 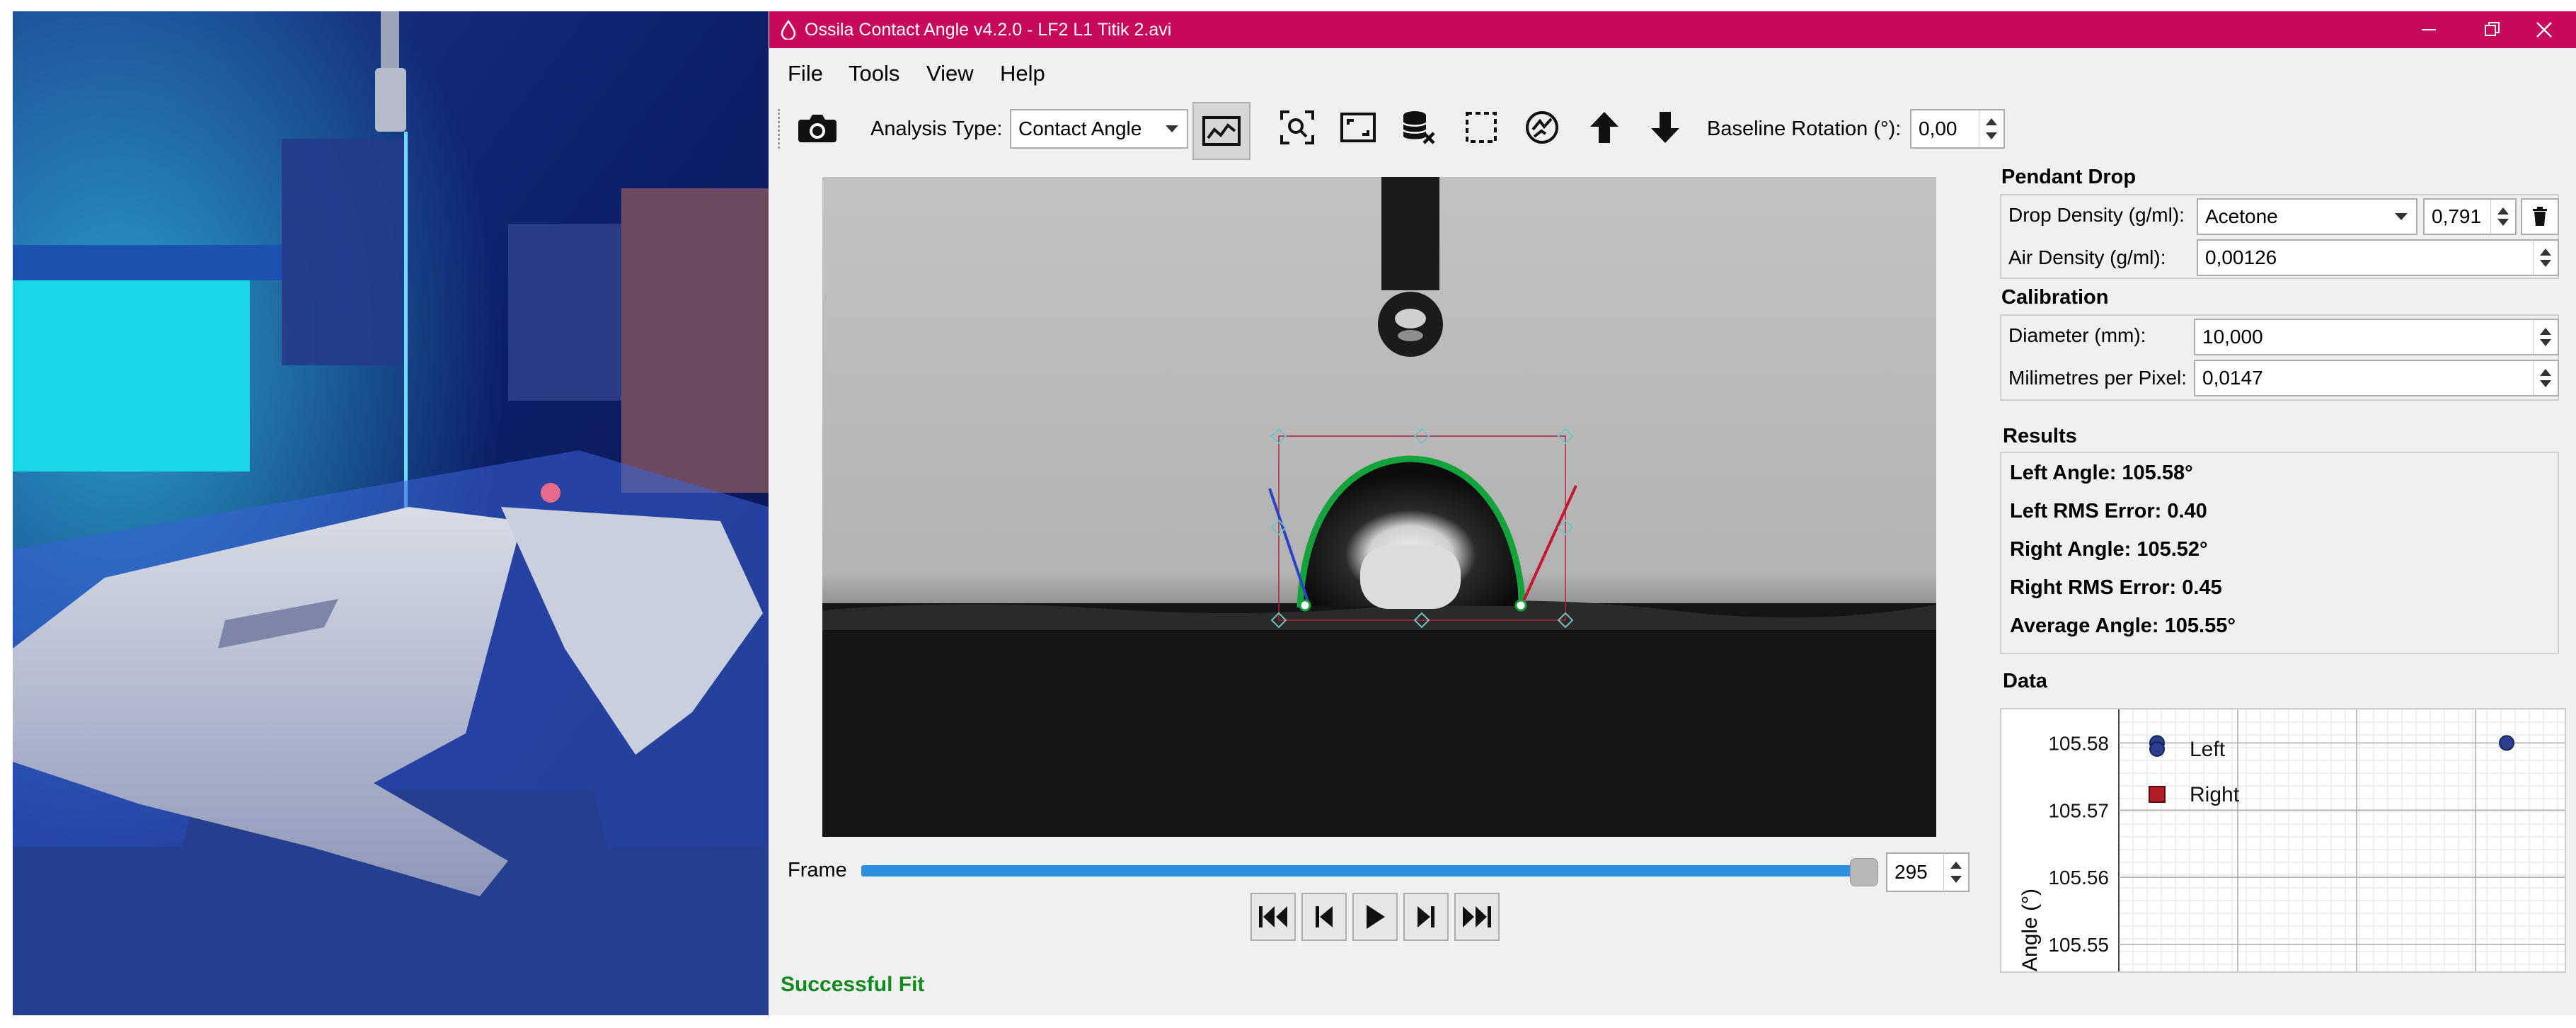 What do you see at coordinates (2078, 810) in the screenshot?
I see `y-tick-label: 105.57` at bounding box center [2078, 810].